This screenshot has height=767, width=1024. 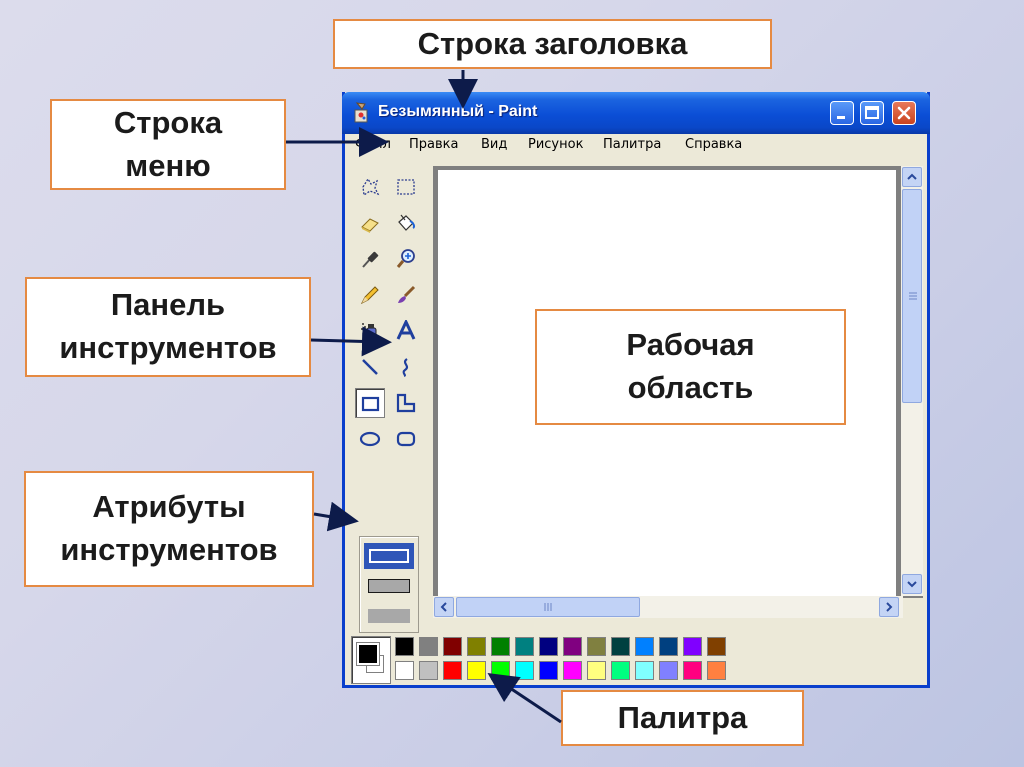 I want to click on curve-icon, so click(x=406, y=367).